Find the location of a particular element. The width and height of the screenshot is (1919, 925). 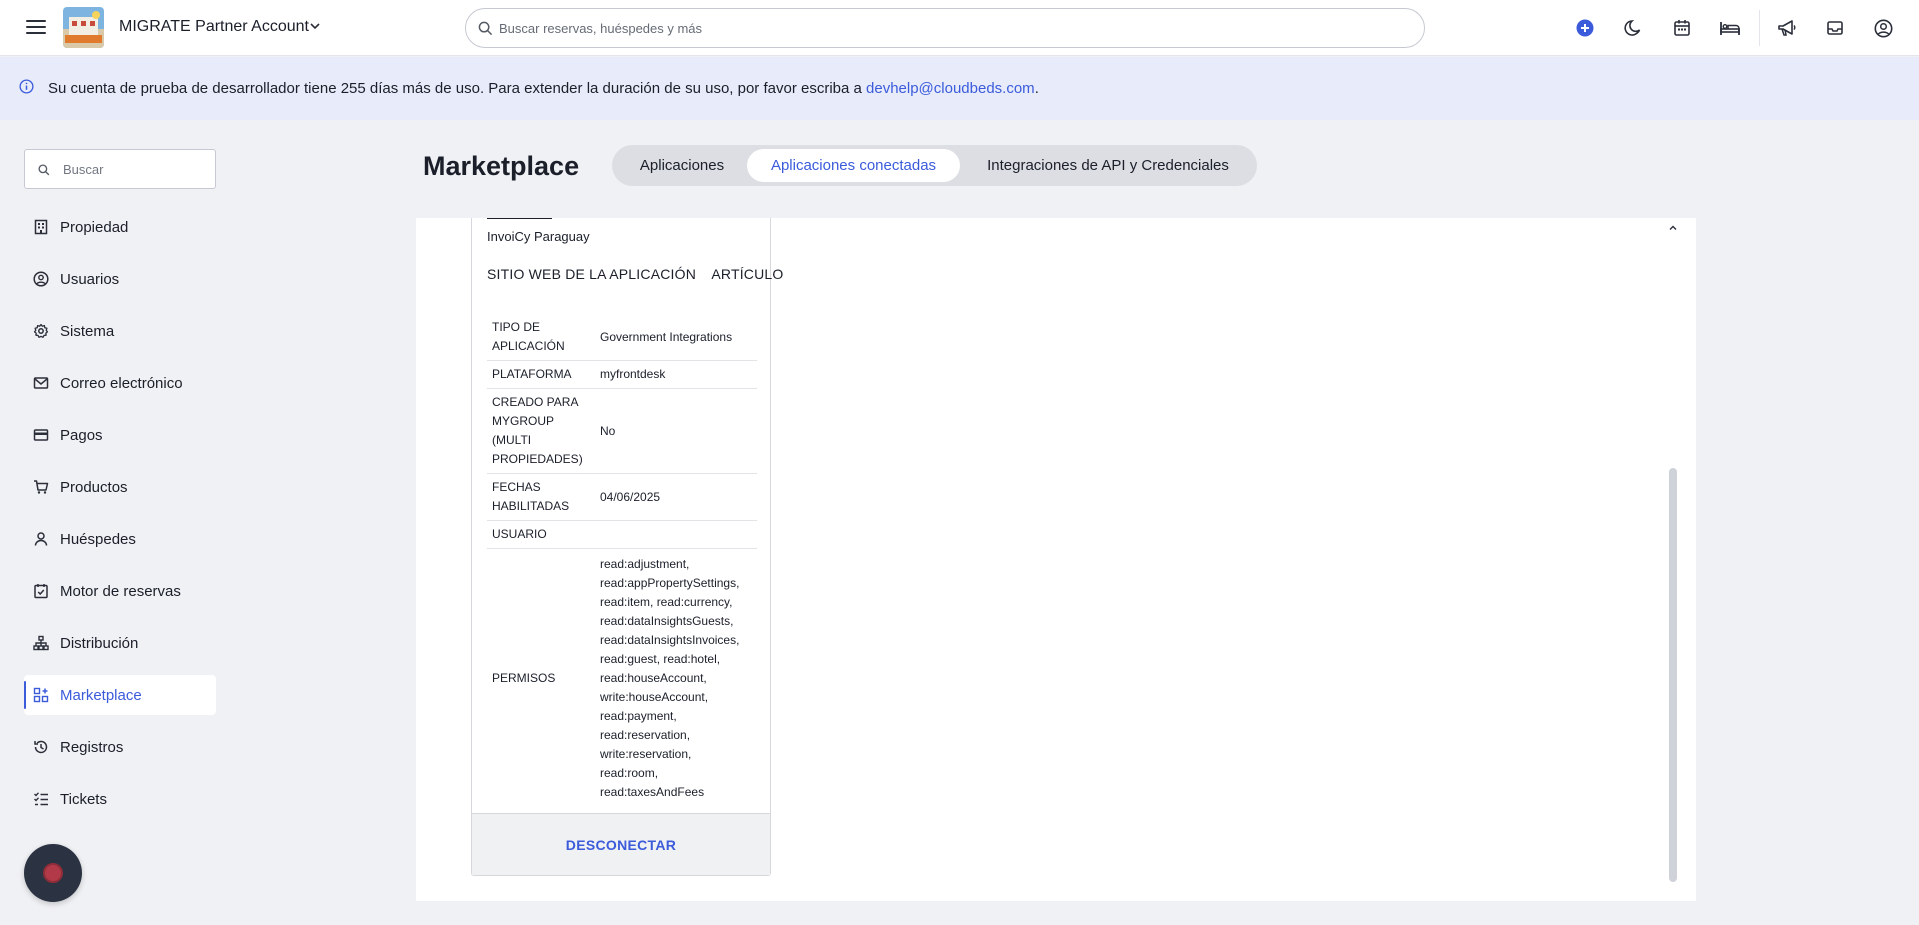

detail-value: No is located at coordinates (676, 431).